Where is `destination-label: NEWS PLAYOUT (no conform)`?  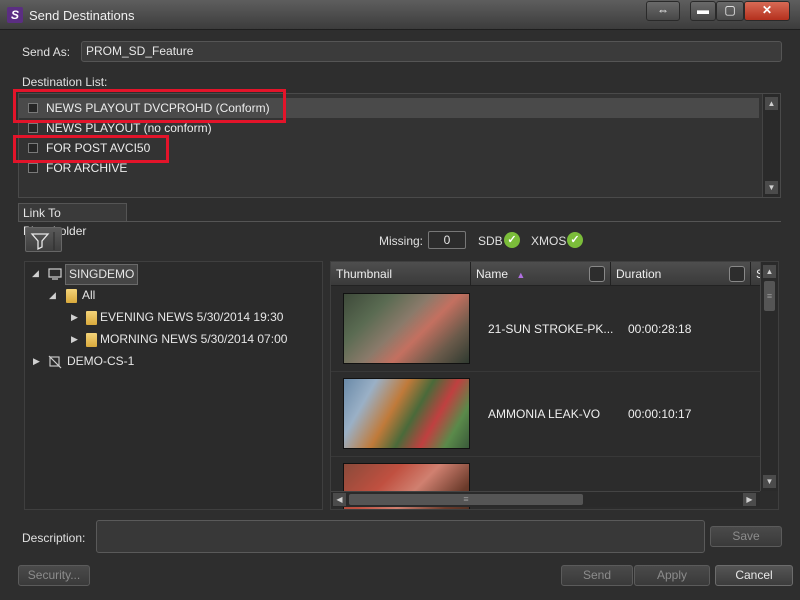 destination-label: NEWS PLAYOUT (no conform) is located at coordinates (129, 128).